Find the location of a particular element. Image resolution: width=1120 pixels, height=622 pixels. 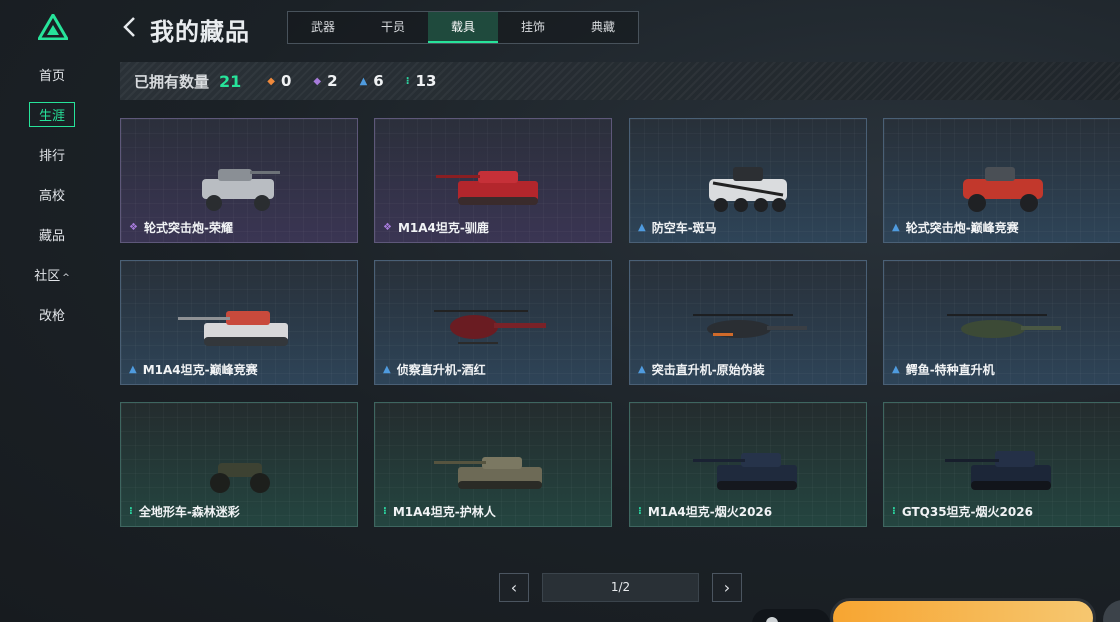

vehicle-name-text: GTQ35坦克-烟火2026 is located at coordinates (967, 512).